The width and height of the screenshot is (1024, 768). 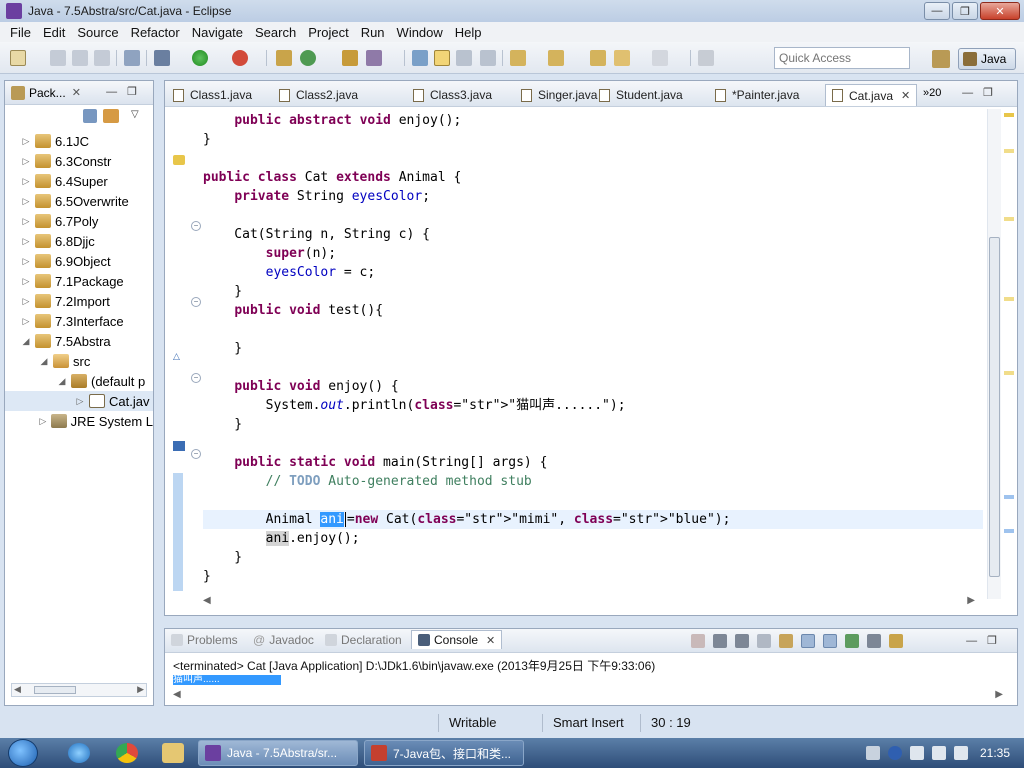 I want to click on tree-item: ▷ 6.1JC, so click(x=79, y=141).